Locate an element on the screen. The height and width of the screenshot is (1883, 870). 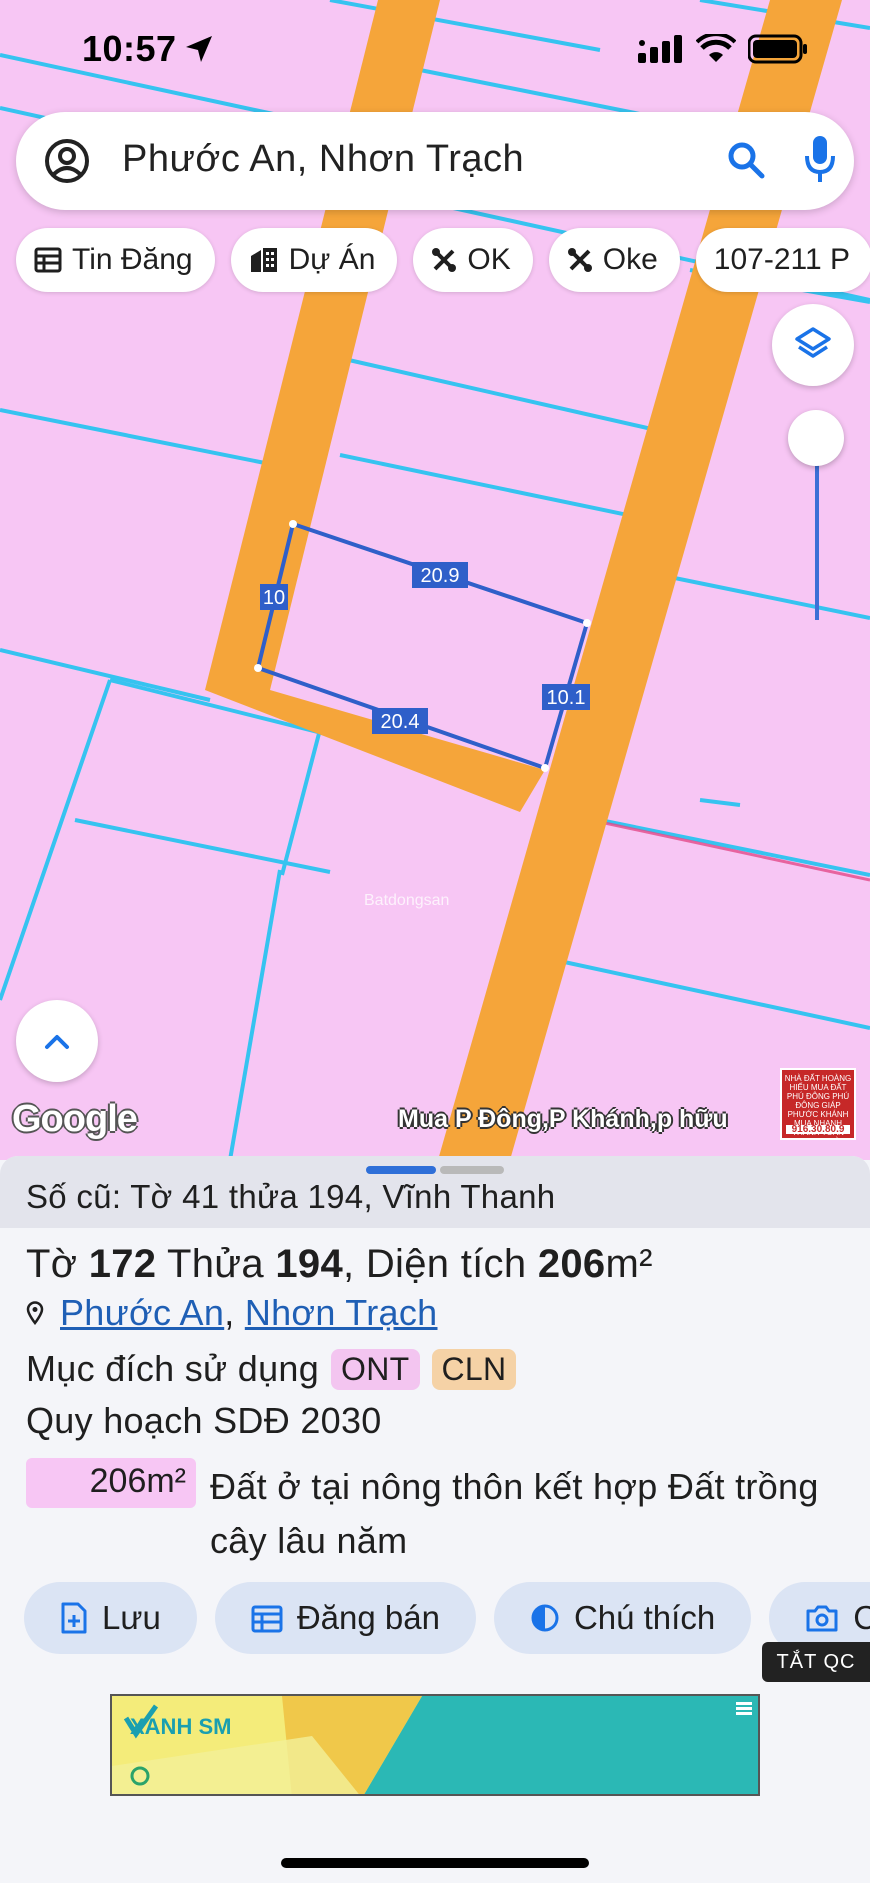
chip-label: Tin Đăng is located at coordinates (132, 259).